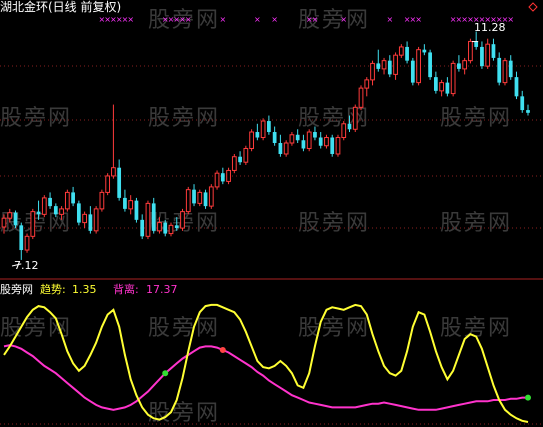  I want to click on deviation-value: 17.37, so click(162, 289).